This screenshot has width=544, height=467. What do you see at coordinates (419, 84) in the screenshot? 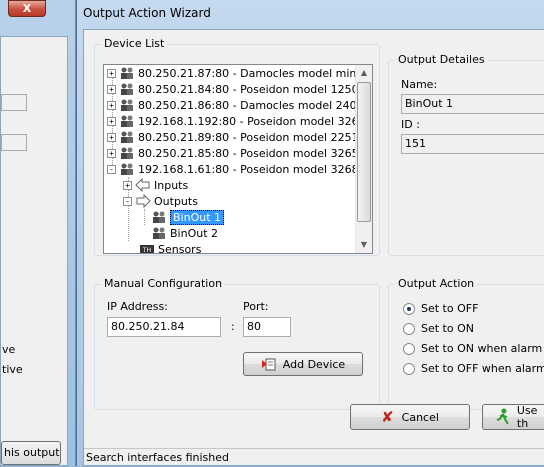
I see `name-label: Name:` at bounding box center [419, 84].